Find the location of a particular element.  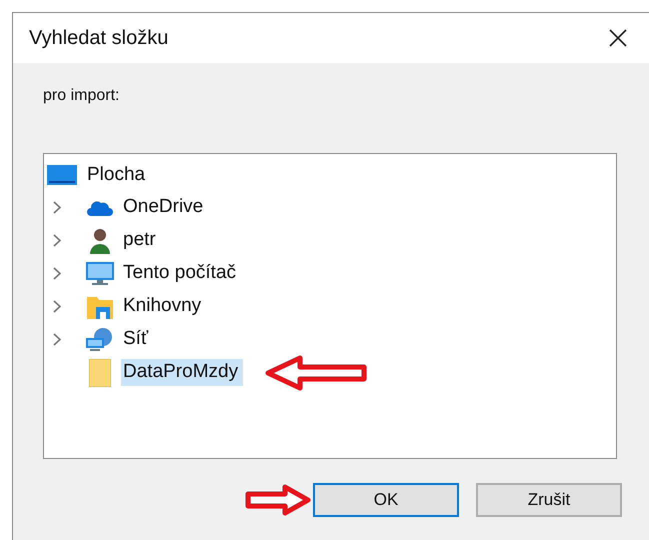

tree-item: Knihovny is located at coordinates (163, 306).